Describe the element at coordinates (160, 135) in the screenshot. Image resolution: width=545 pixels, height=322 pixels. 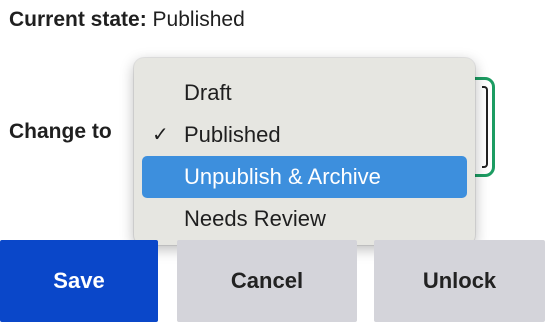
I see `checkmark-icon: ✓` at that location.